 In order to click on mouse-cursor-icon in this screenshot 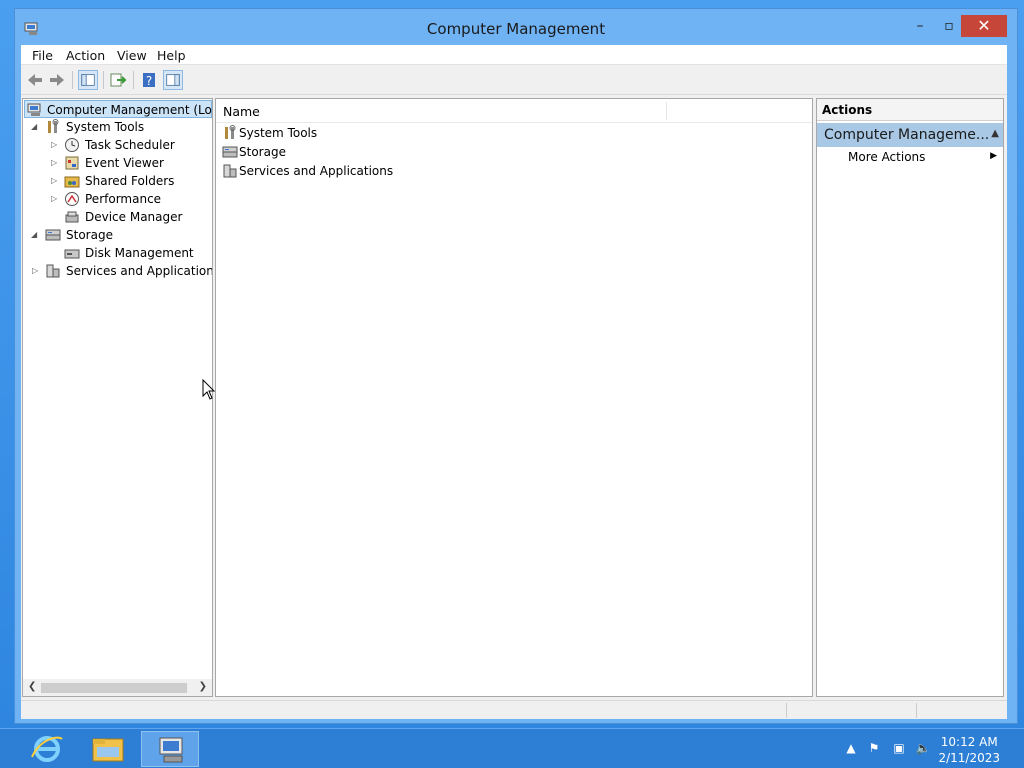, I will do `click(209, 389)`.